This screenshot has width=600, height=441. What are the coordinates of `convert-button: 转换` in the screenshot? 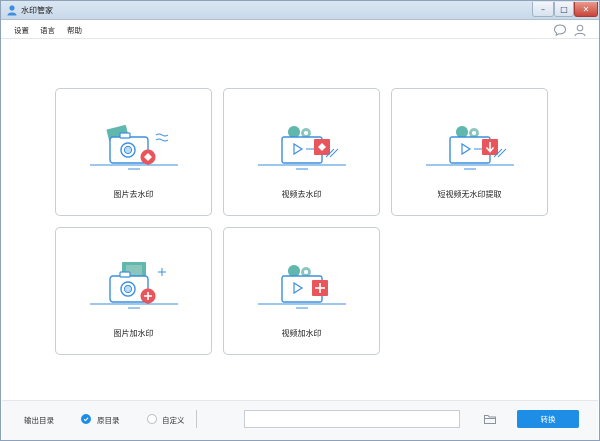 It's located at (548, 419).